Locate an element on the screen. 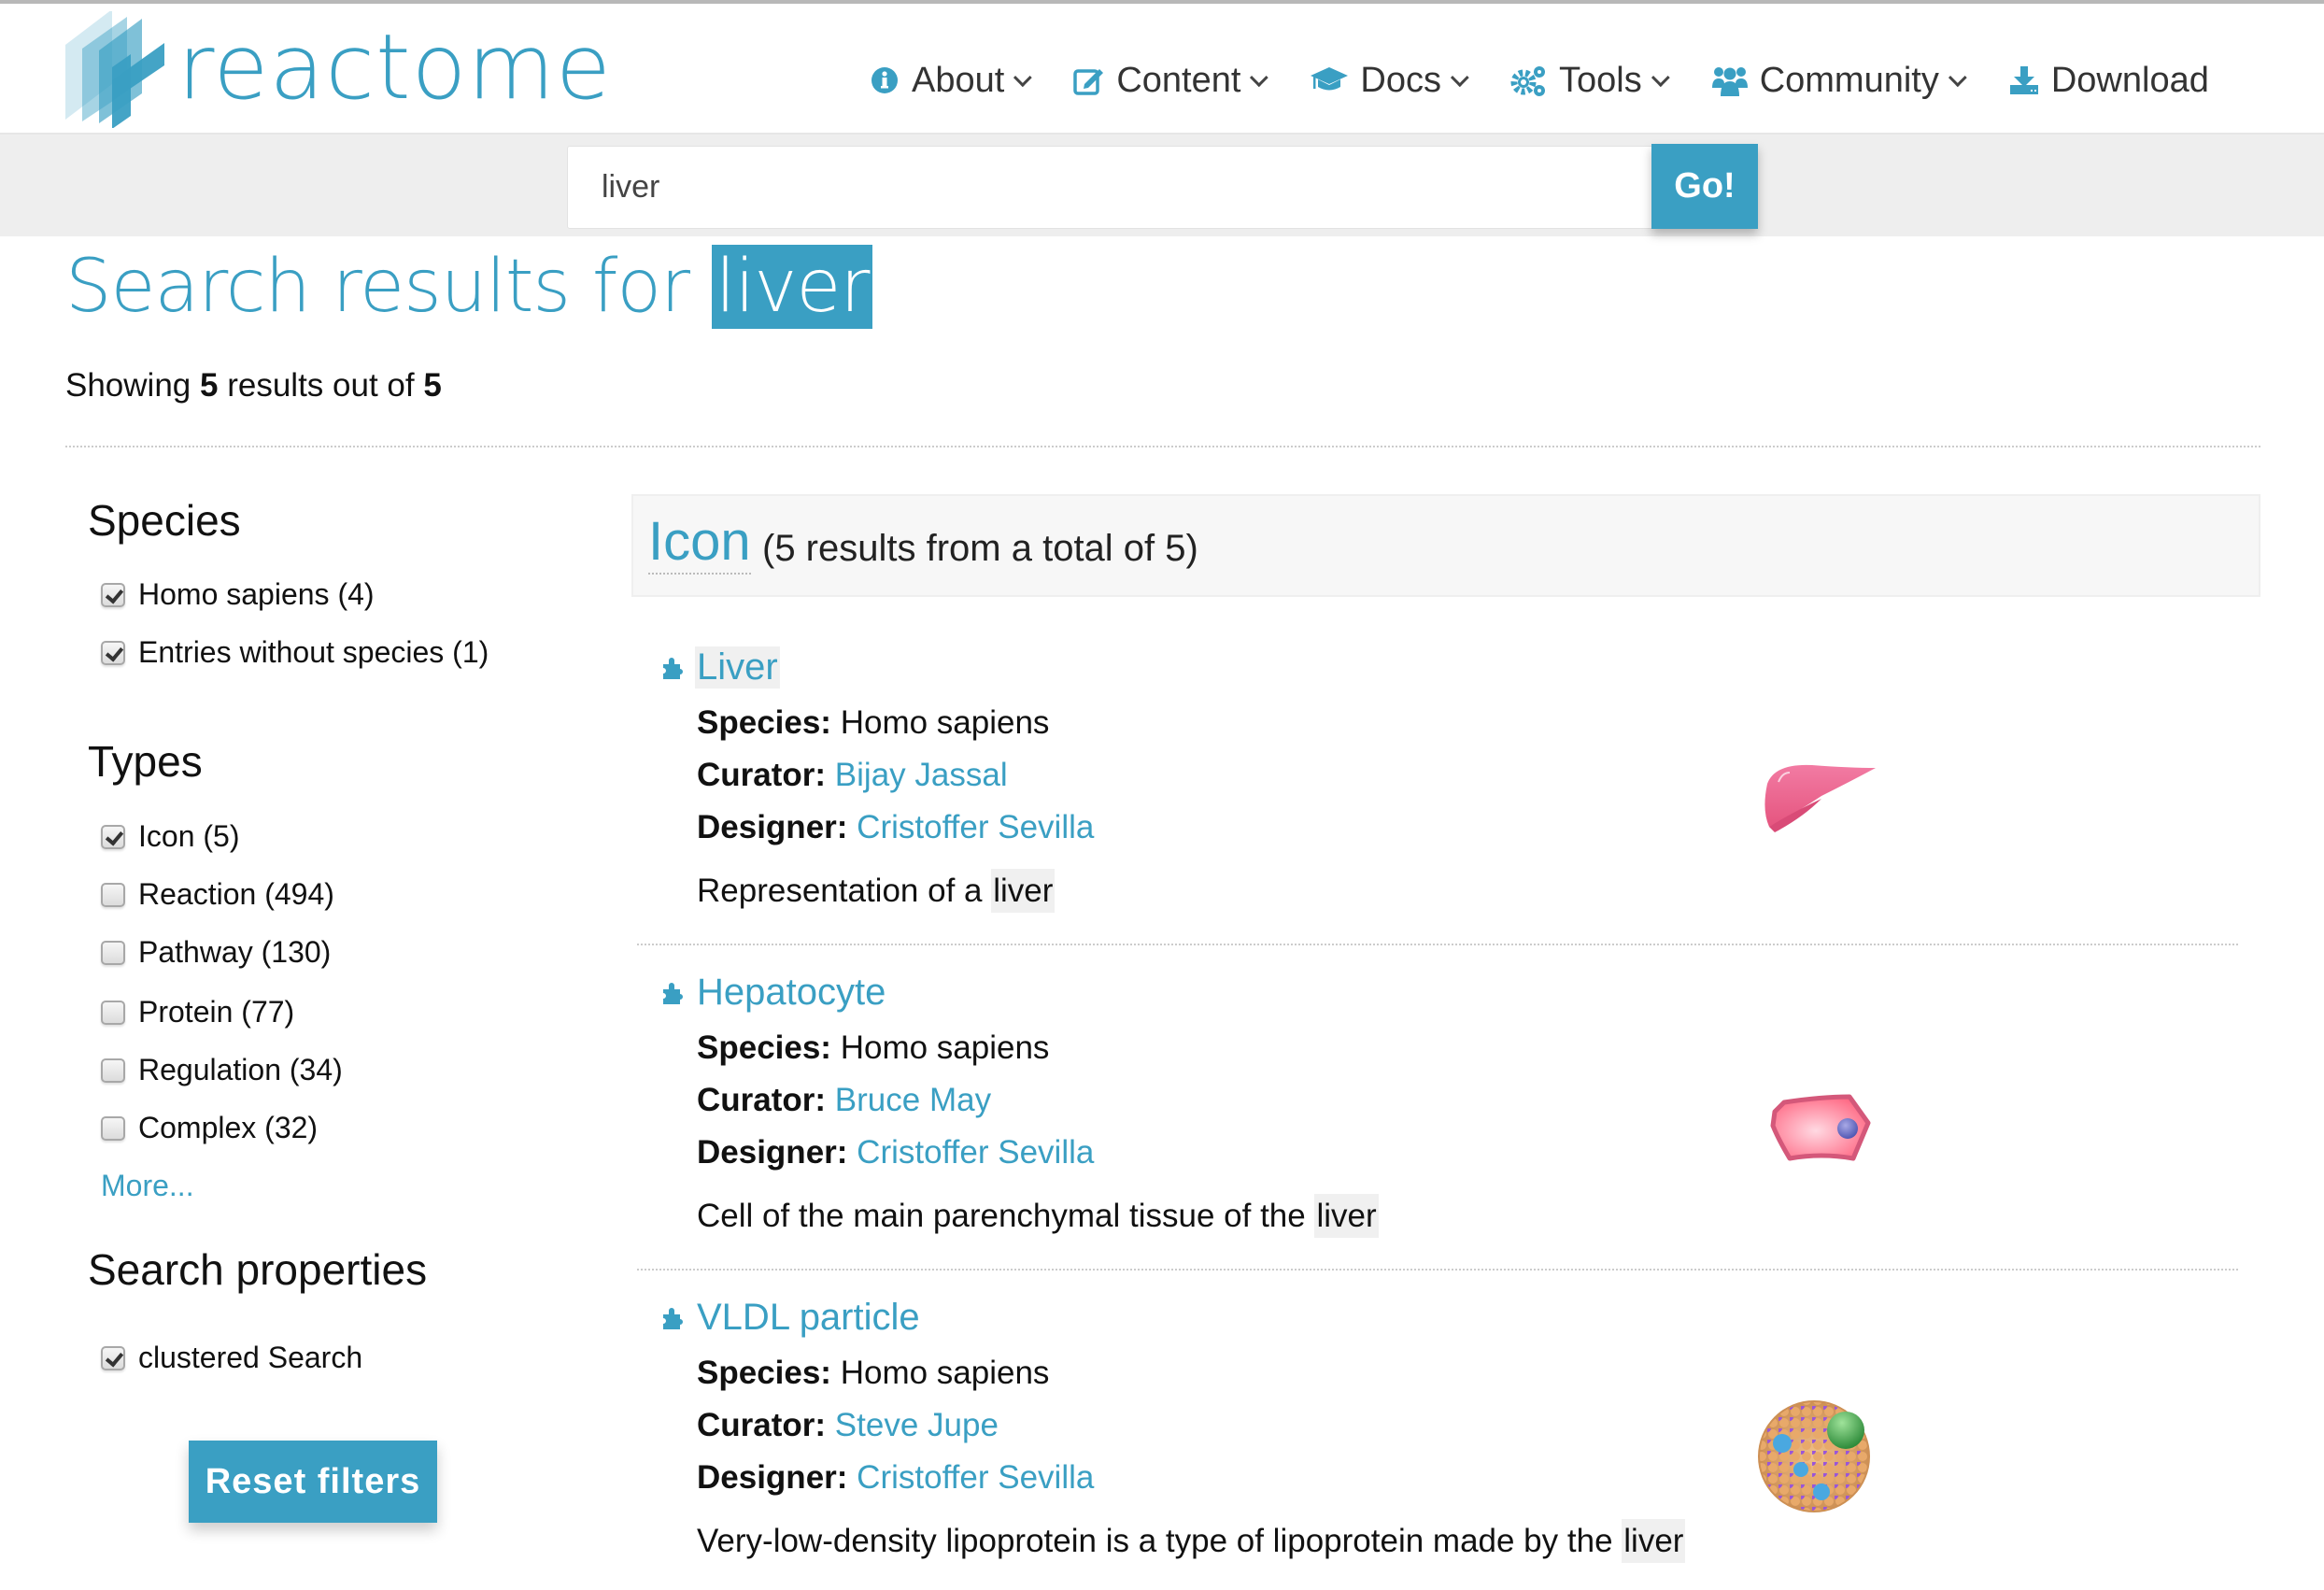 The image size is (2324, 1590). nav-download-label: Download is located at coordinates (2129, 80).